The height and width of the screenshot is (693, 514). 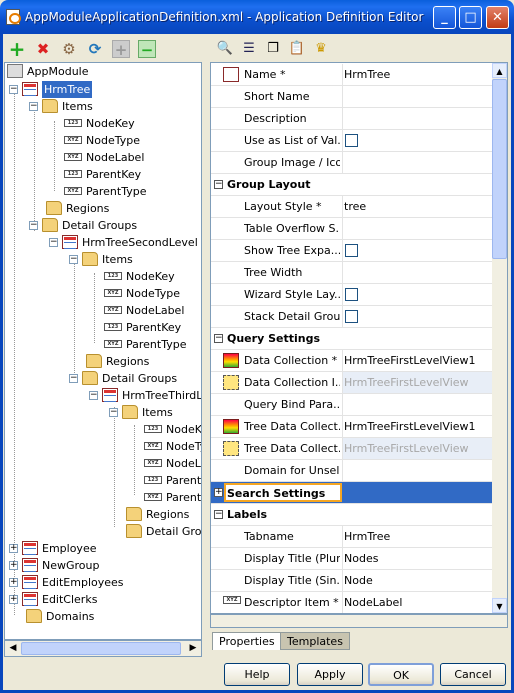 What do you see at coordinates (497, 17) in the screenshot?
I see `close-button: ✕` at bounding box center [497, 17].